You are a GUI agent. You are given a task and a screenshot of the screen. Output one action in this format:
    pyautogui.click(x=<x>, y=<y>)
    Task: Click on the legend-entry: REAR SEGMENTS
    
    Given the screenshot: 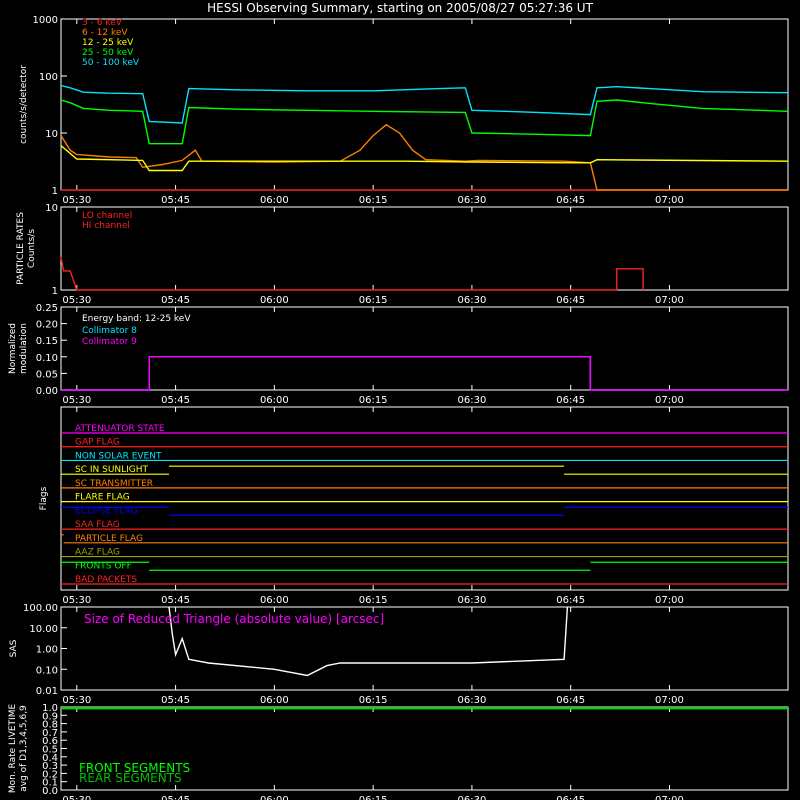 What is the action you would take?
    pyautogui.click(x=130, y=778)
    